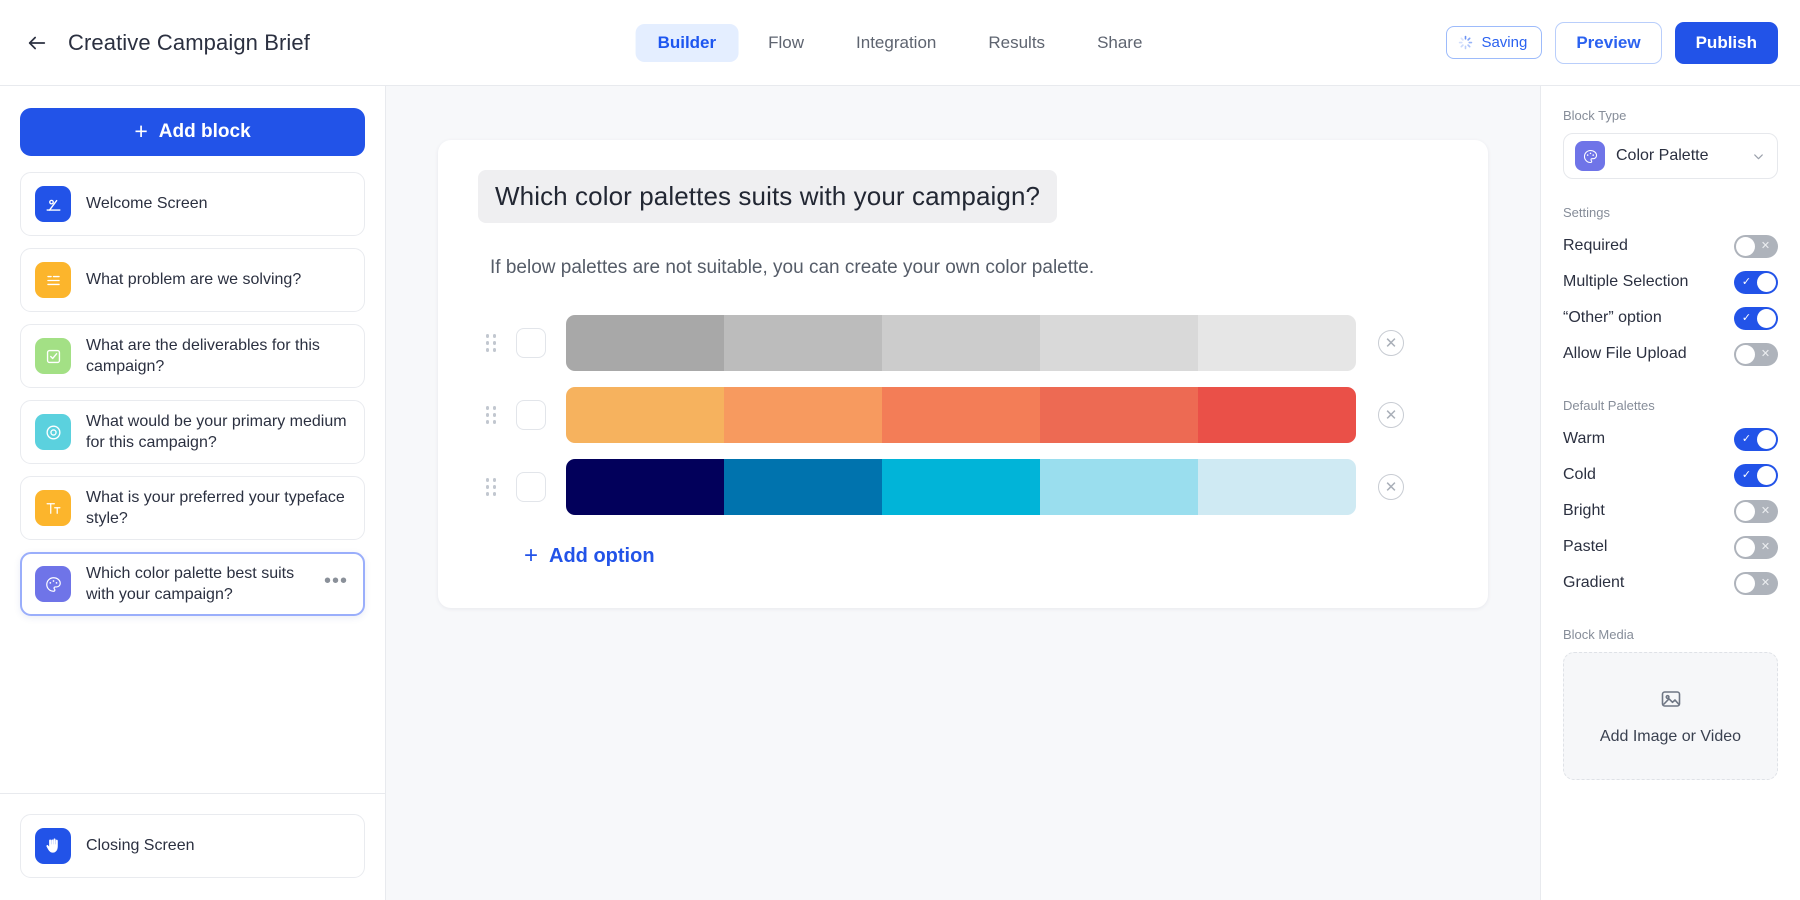 The width and height of the screenshot is (1800, 900). I want to click on setting-other-option: “Other” option ✓, so click(1670, 318).